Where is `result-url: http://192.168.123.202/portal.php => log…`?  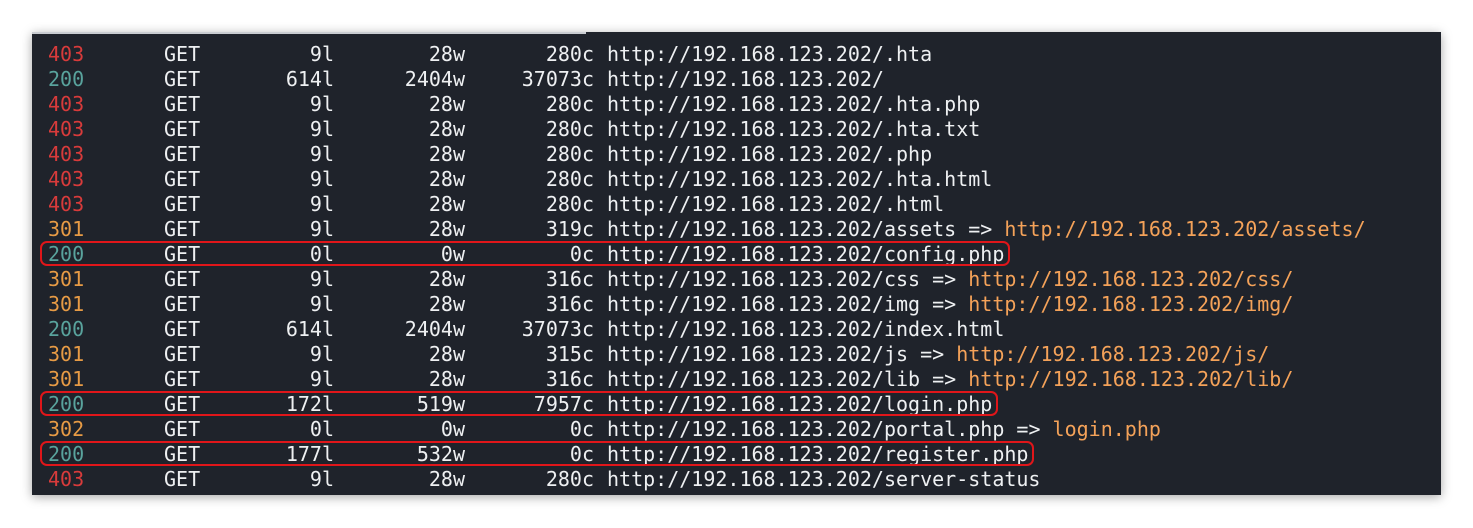
result-url: http://192.168.123.202/portal.php => log… is located at coordinates (884, 429).